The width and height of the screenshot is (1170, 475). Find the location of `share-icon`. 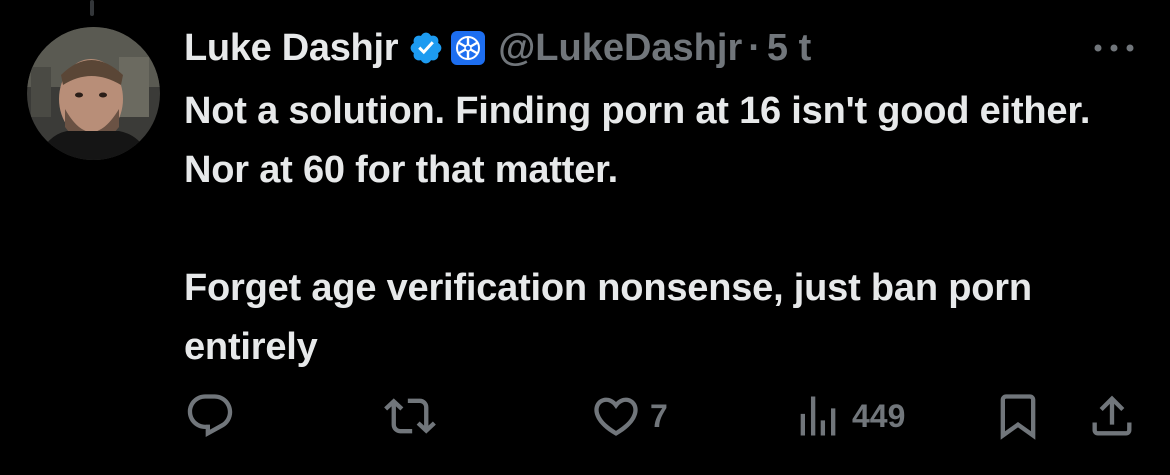

share-icon is located at coordinates (1112, 415).